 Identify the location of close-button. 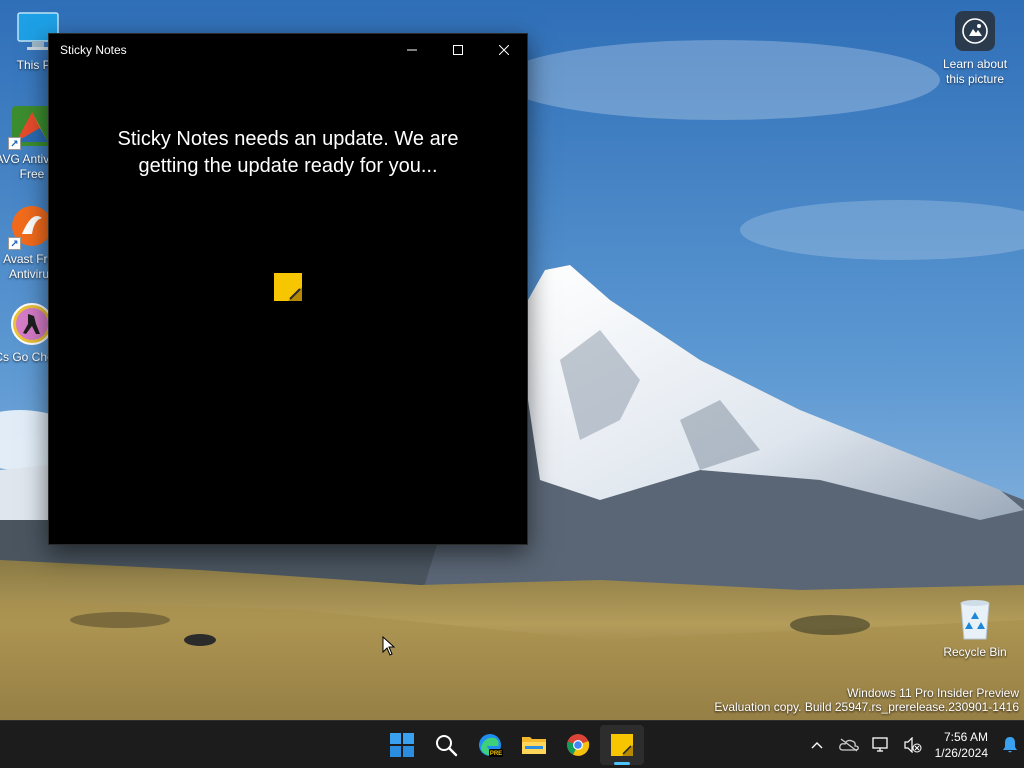
(504, 50).